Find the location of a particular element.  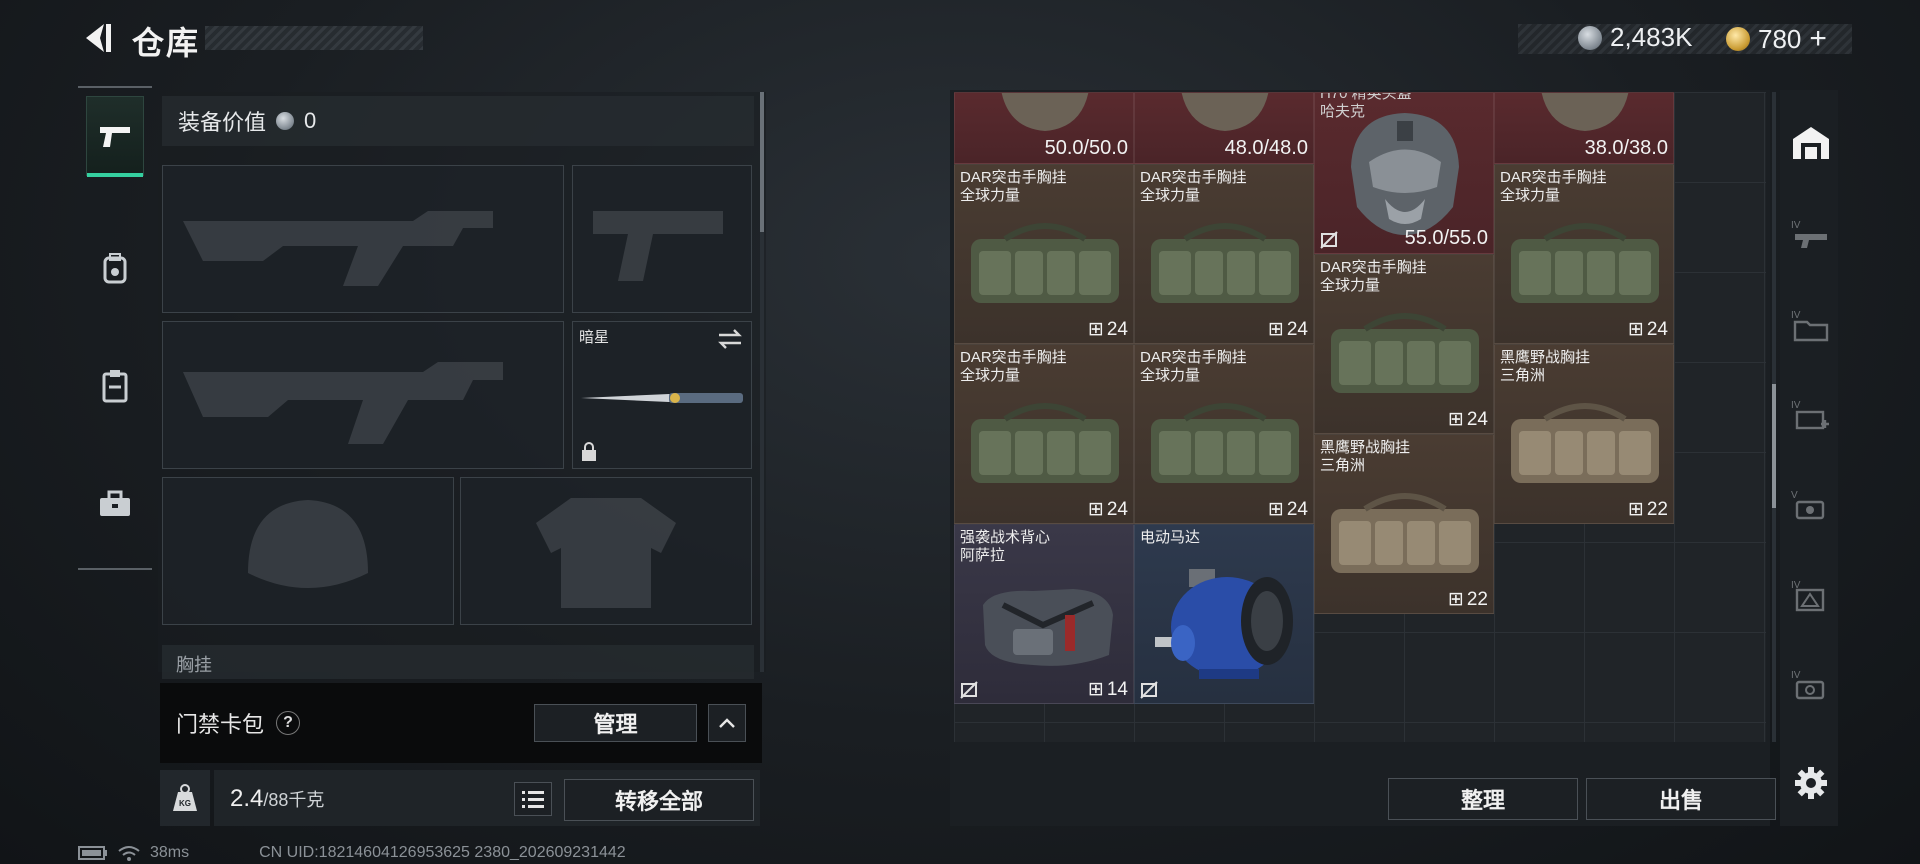

inventory-item: 电动马达 is located at coordinates (1224, 614).